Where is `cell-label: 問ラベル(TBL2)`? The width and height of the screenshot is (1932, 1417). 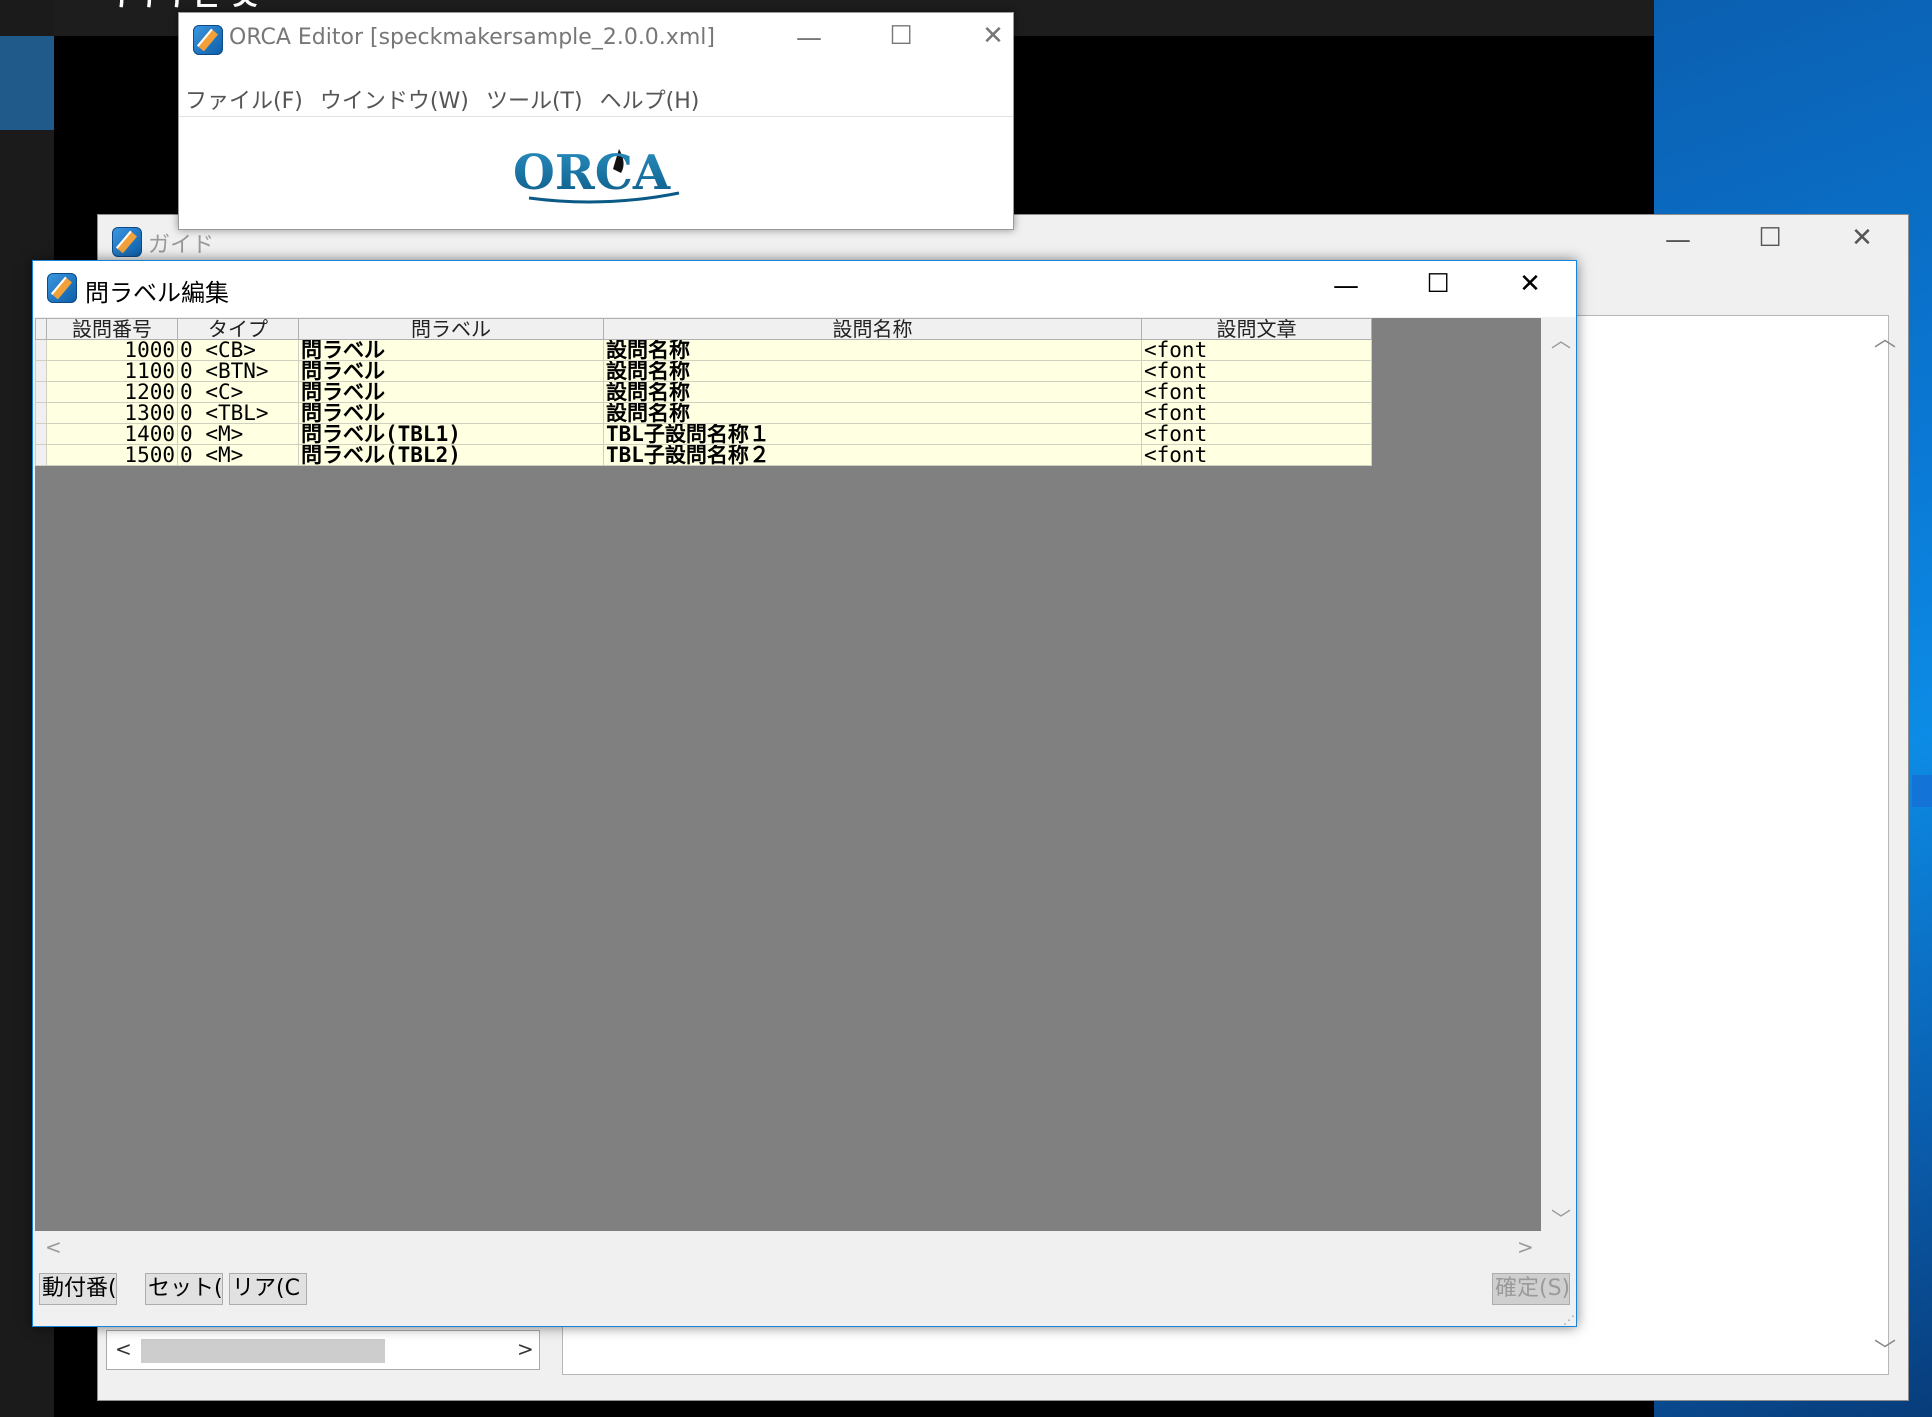
cell-label: 問ラベル(TBL2) is located at coordinates (451, 455).